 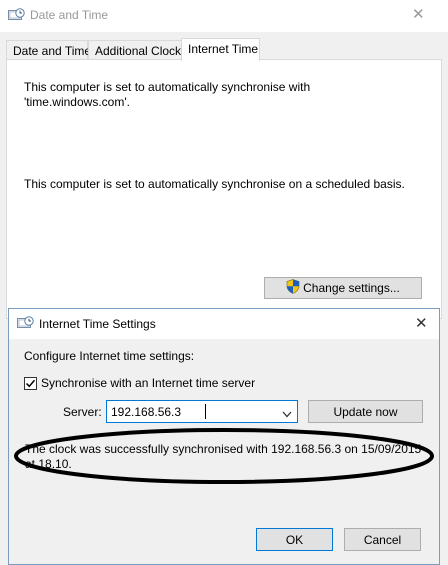 I want to click on window-titlebar: Date and Time ✕, so click(x=224, y=16).